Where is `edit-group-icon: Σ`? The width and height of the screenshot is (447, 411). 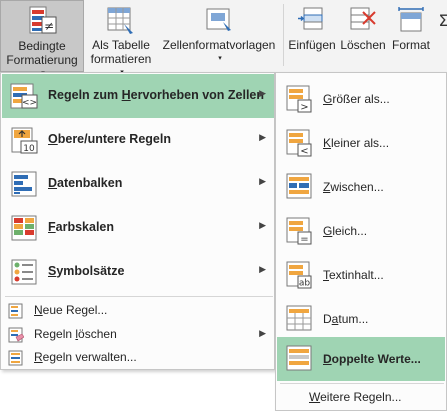 edit-group-icon: Σ is located at coordinates (443, 21).